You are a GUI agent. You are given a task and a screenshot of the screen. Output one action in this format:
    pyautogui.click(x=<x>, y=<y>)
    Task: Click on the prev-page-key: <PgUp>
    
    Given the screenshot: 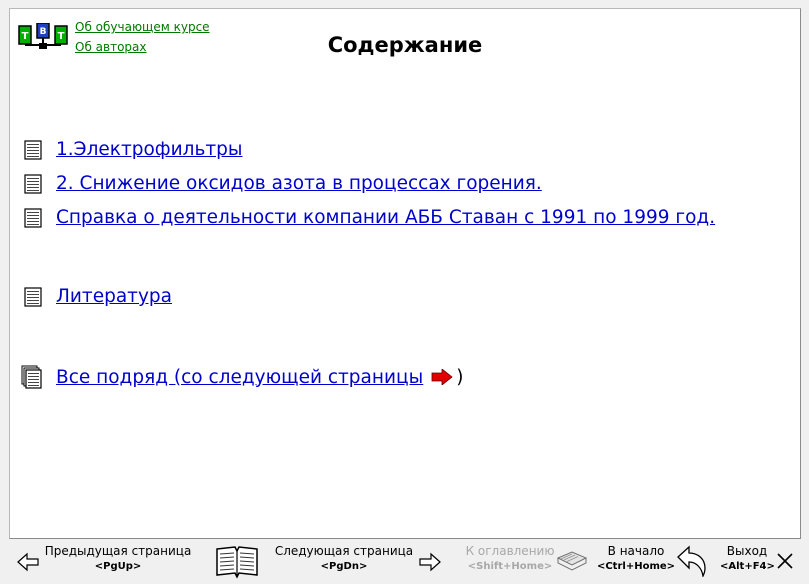 What is the action you would take?
    pyautogui.click(x=118, y=566)
    